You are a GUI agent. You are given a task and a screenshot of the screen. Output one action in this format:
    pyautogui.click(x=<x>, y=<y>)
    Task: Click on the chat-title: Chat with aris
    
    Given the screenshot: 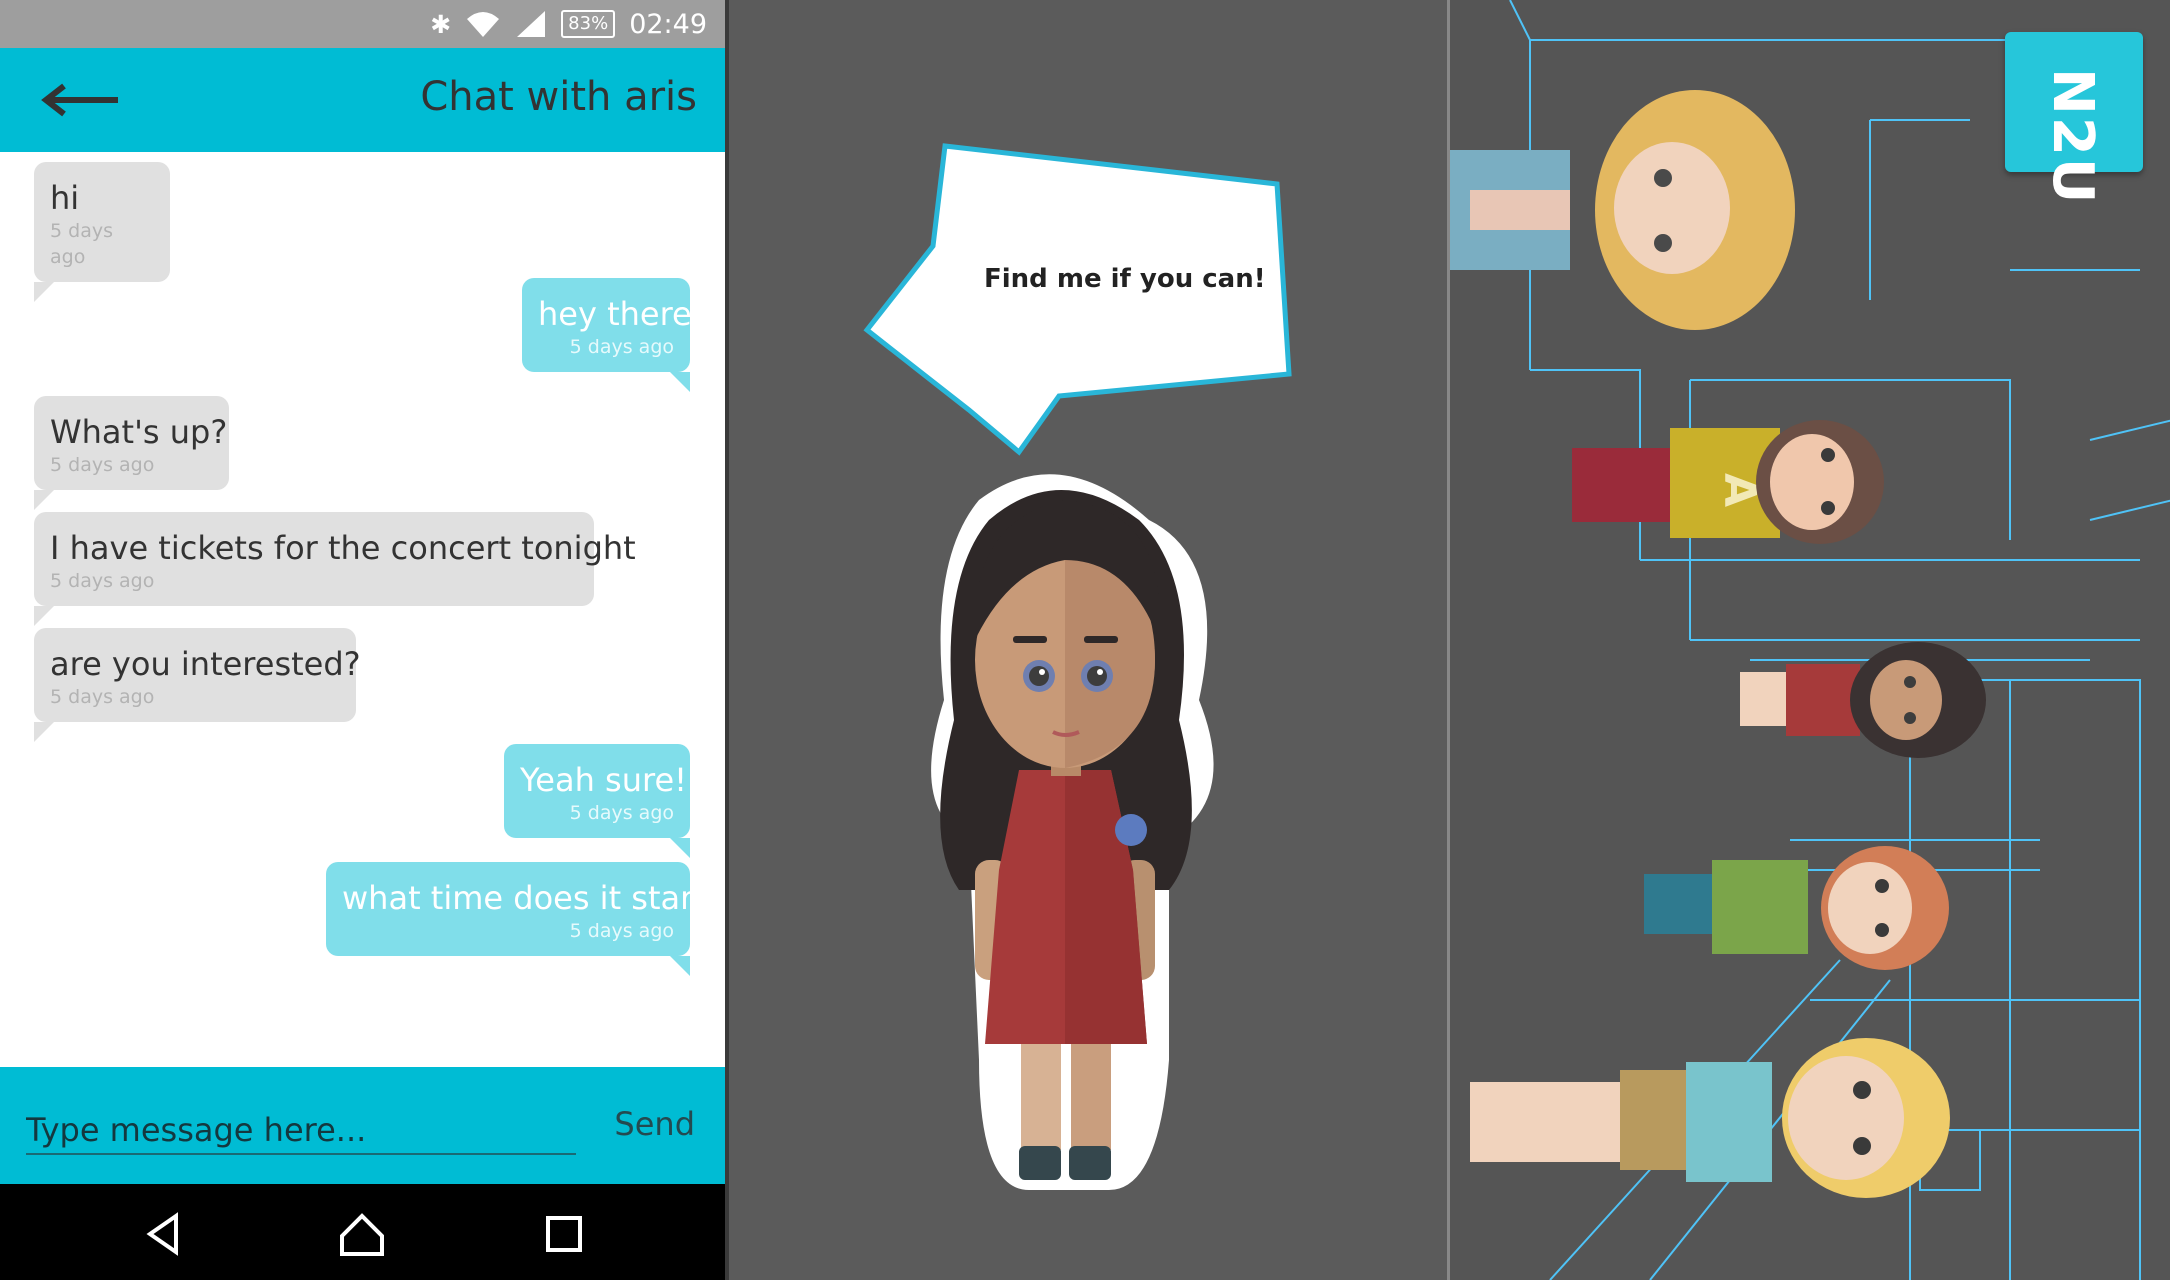 What is the action you would take?
    pyautogui.click(x=558, y=97)
    